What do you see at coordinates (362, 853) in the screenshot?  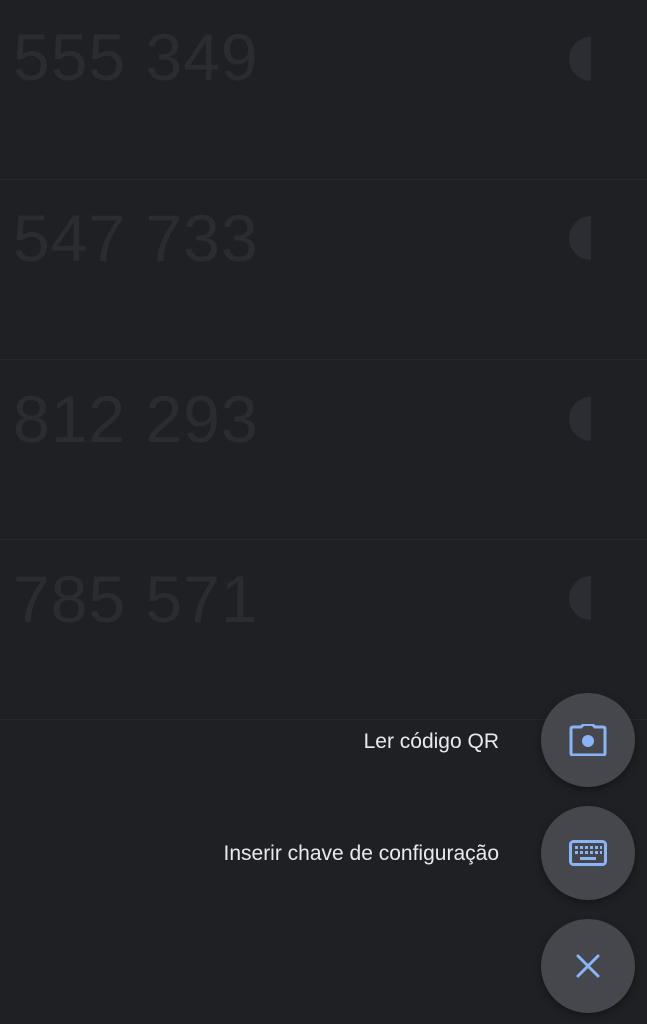 I see `enter-key-label: Inserir chave de configuração` at bounding box center [362, 853].